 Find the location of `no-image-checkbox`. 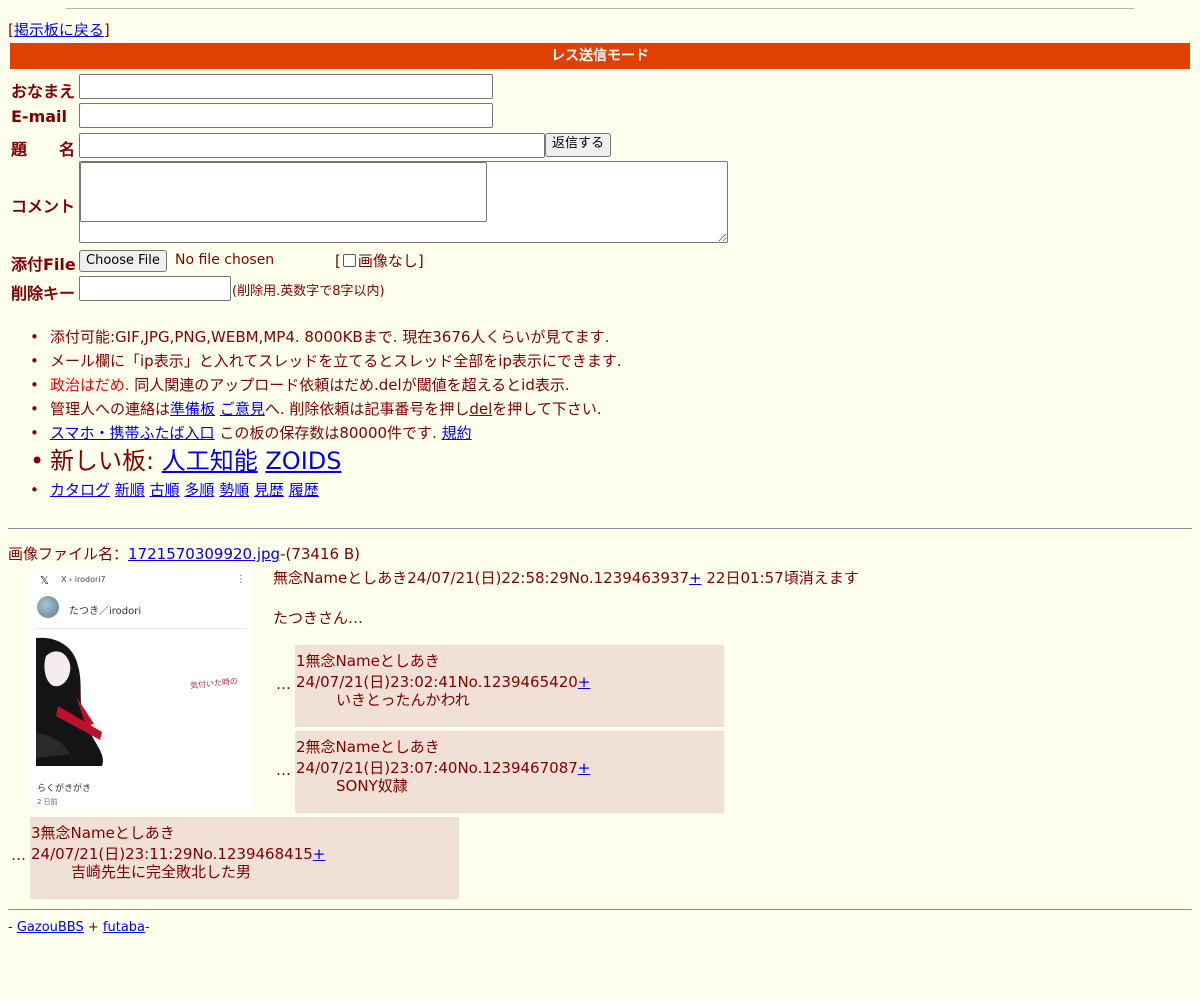

no-image-checkbox is located at coordinates (349, 260).